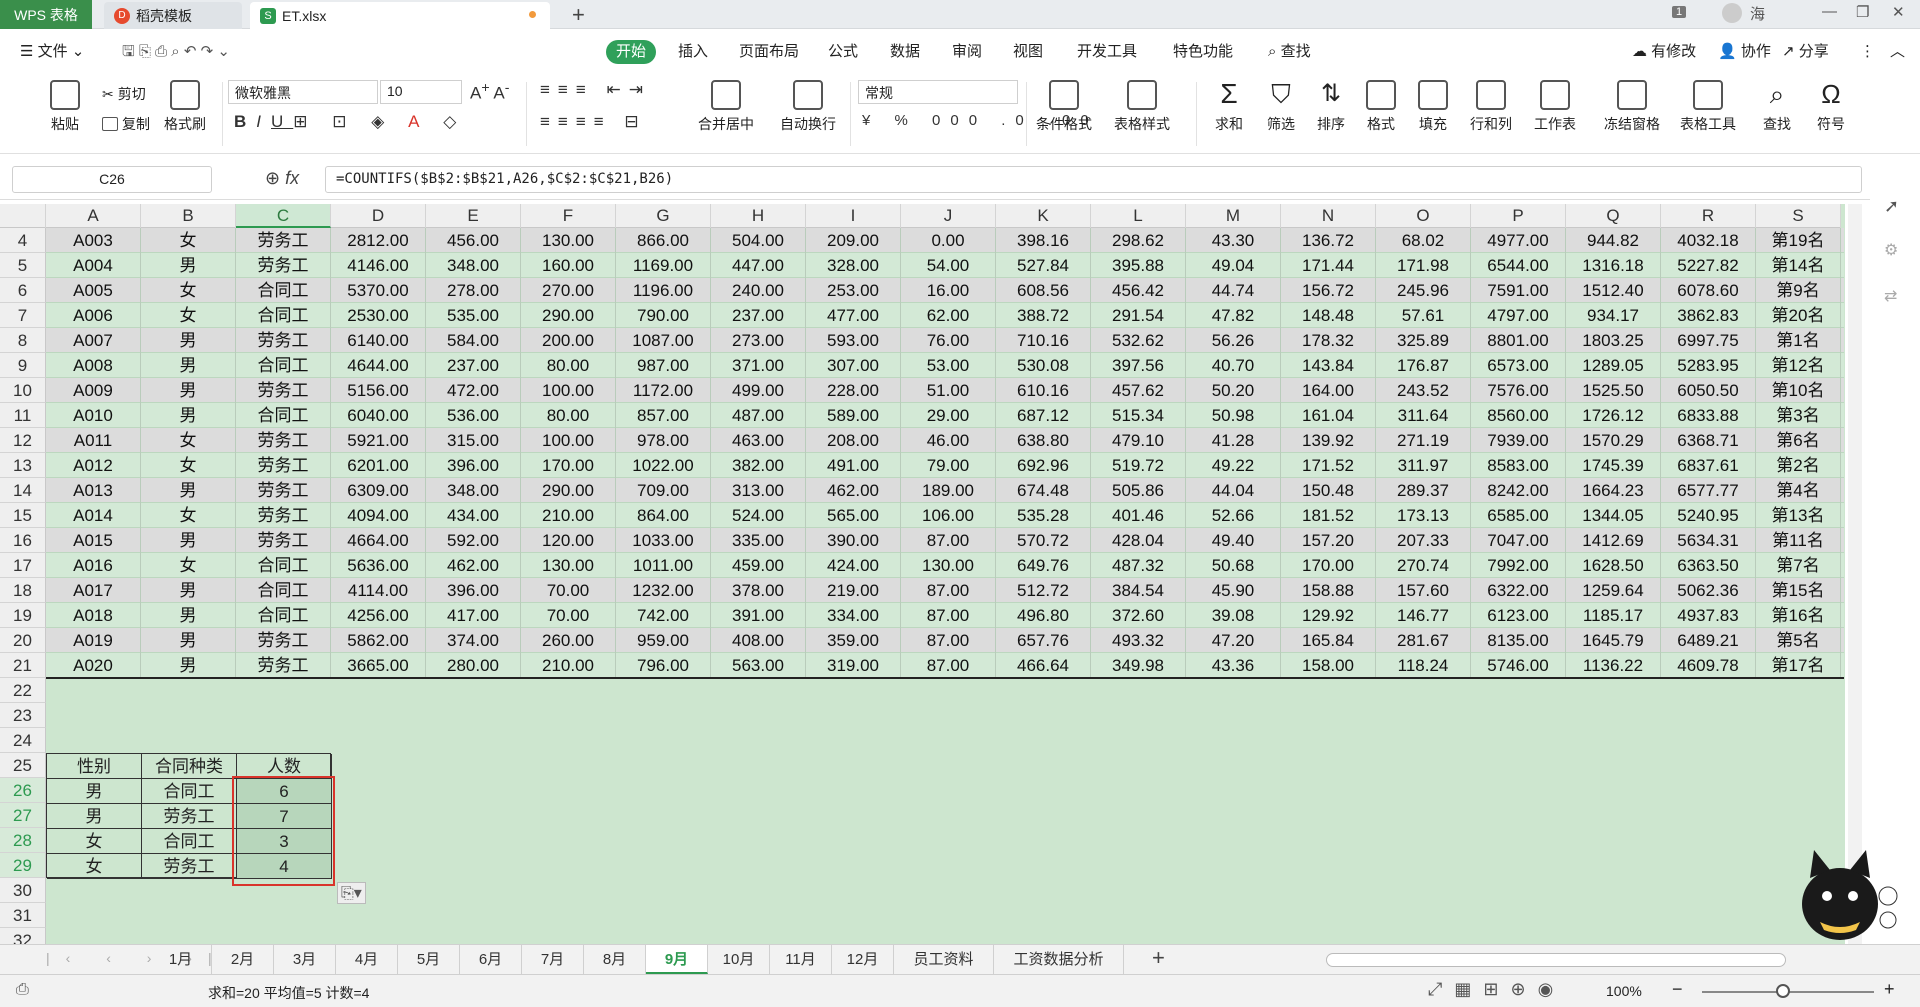 The height and width of the screenshot is (1007, 1920). What do you see at coordinates (350, 122) in the screenshot?
I see `font-style-buttons: BIU⊞ ⊡ ◈ A ◇` at bounding box center [350, 122].